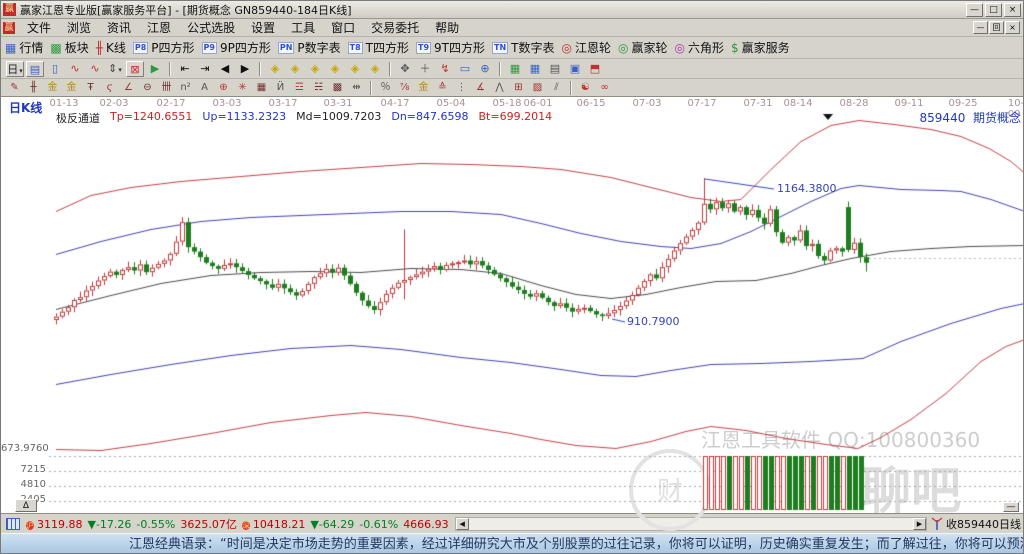 This screenshot has width=1024, height=554. What do you see at coordinates (375, 69) in the screenshot?
I see `gann-diamond-6-icon: ◈` at bounding box center [375, 69].